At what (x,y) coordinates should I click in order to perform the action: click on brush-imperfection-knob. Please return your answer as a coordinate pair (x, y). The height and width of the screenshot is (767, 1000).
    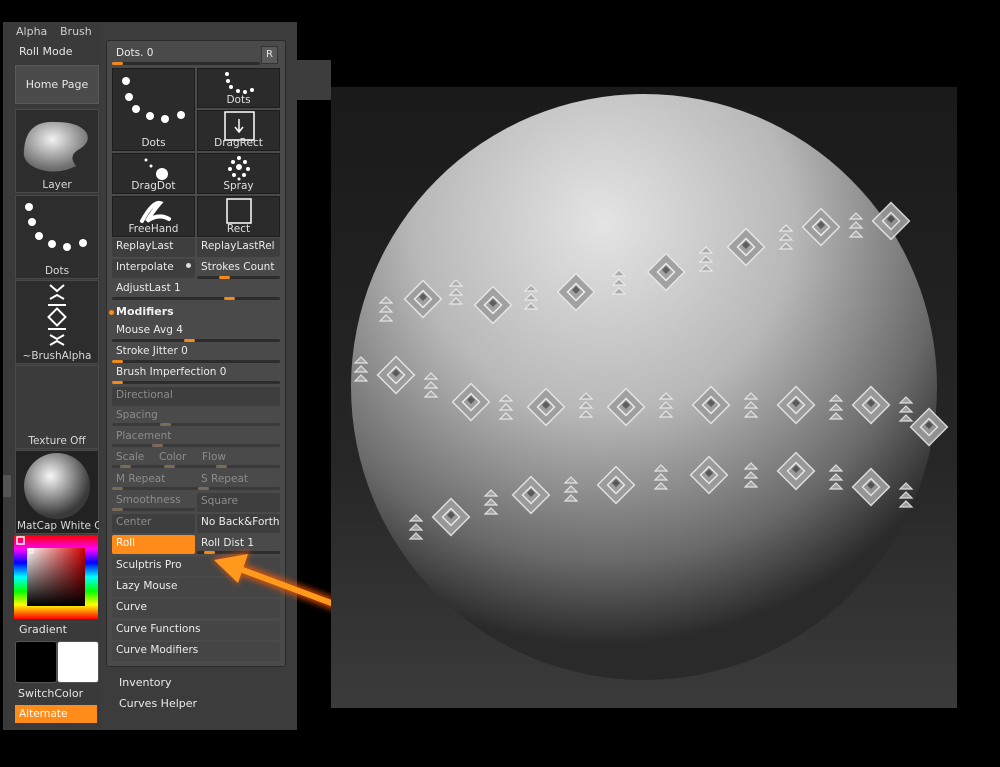
    Looking at the image, I should click on (117, 382).